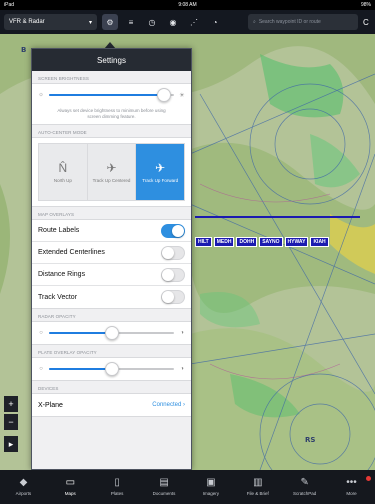 The width and height of the screenshot is (375, 504). I want to click on devices-card: X-Plane Connected ›, so click(111, 405).